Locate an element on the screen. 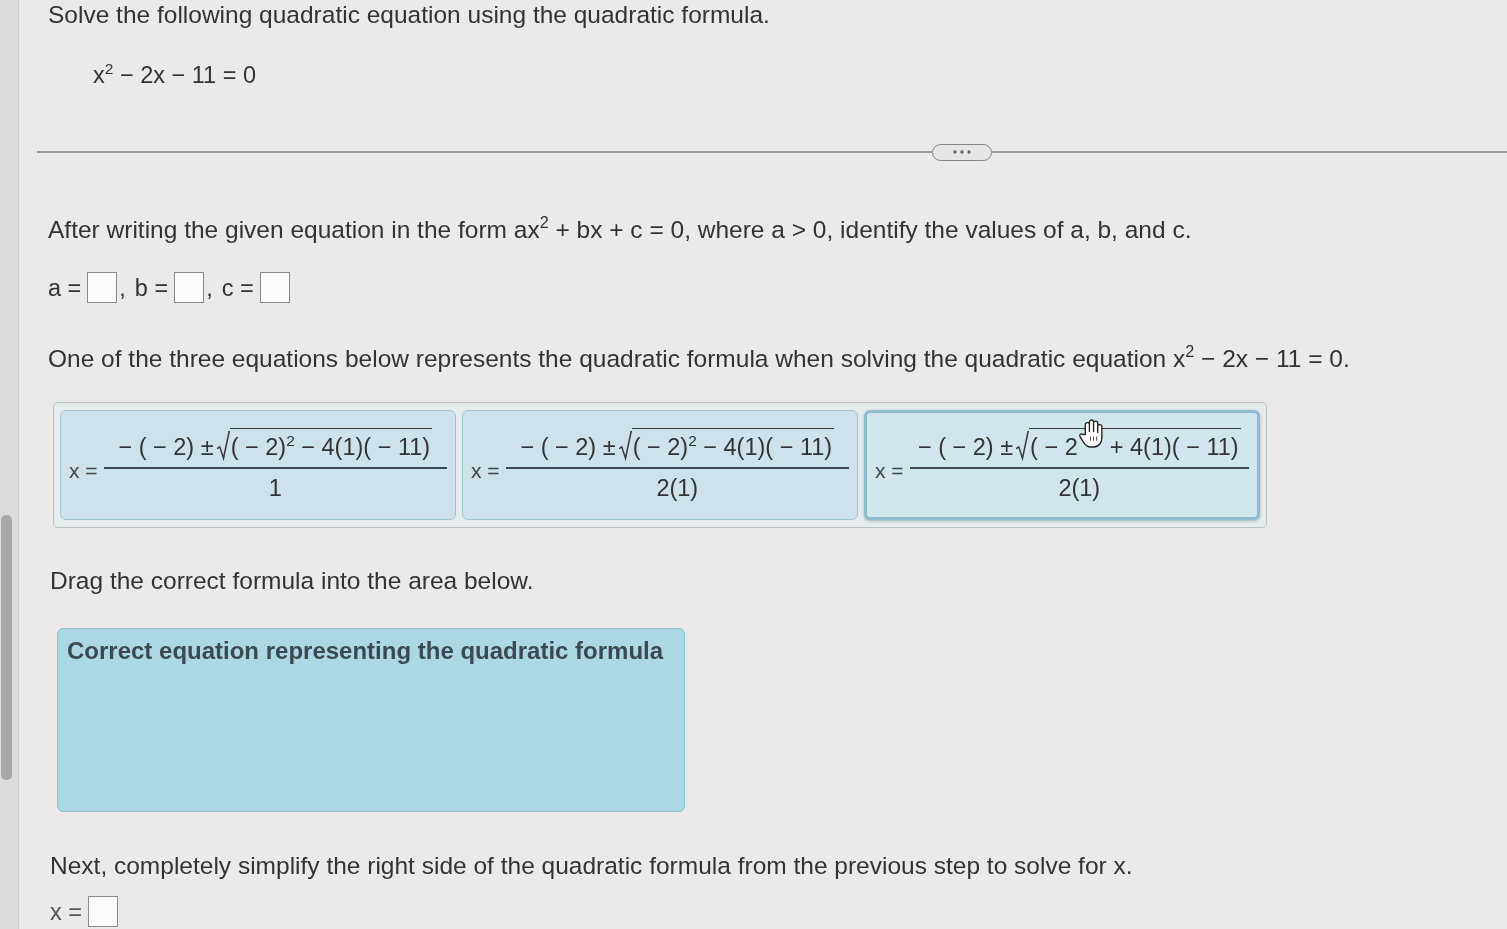 The width and height of the screenshot is (1507, 929). more-button is located at coordinates (962, 152).